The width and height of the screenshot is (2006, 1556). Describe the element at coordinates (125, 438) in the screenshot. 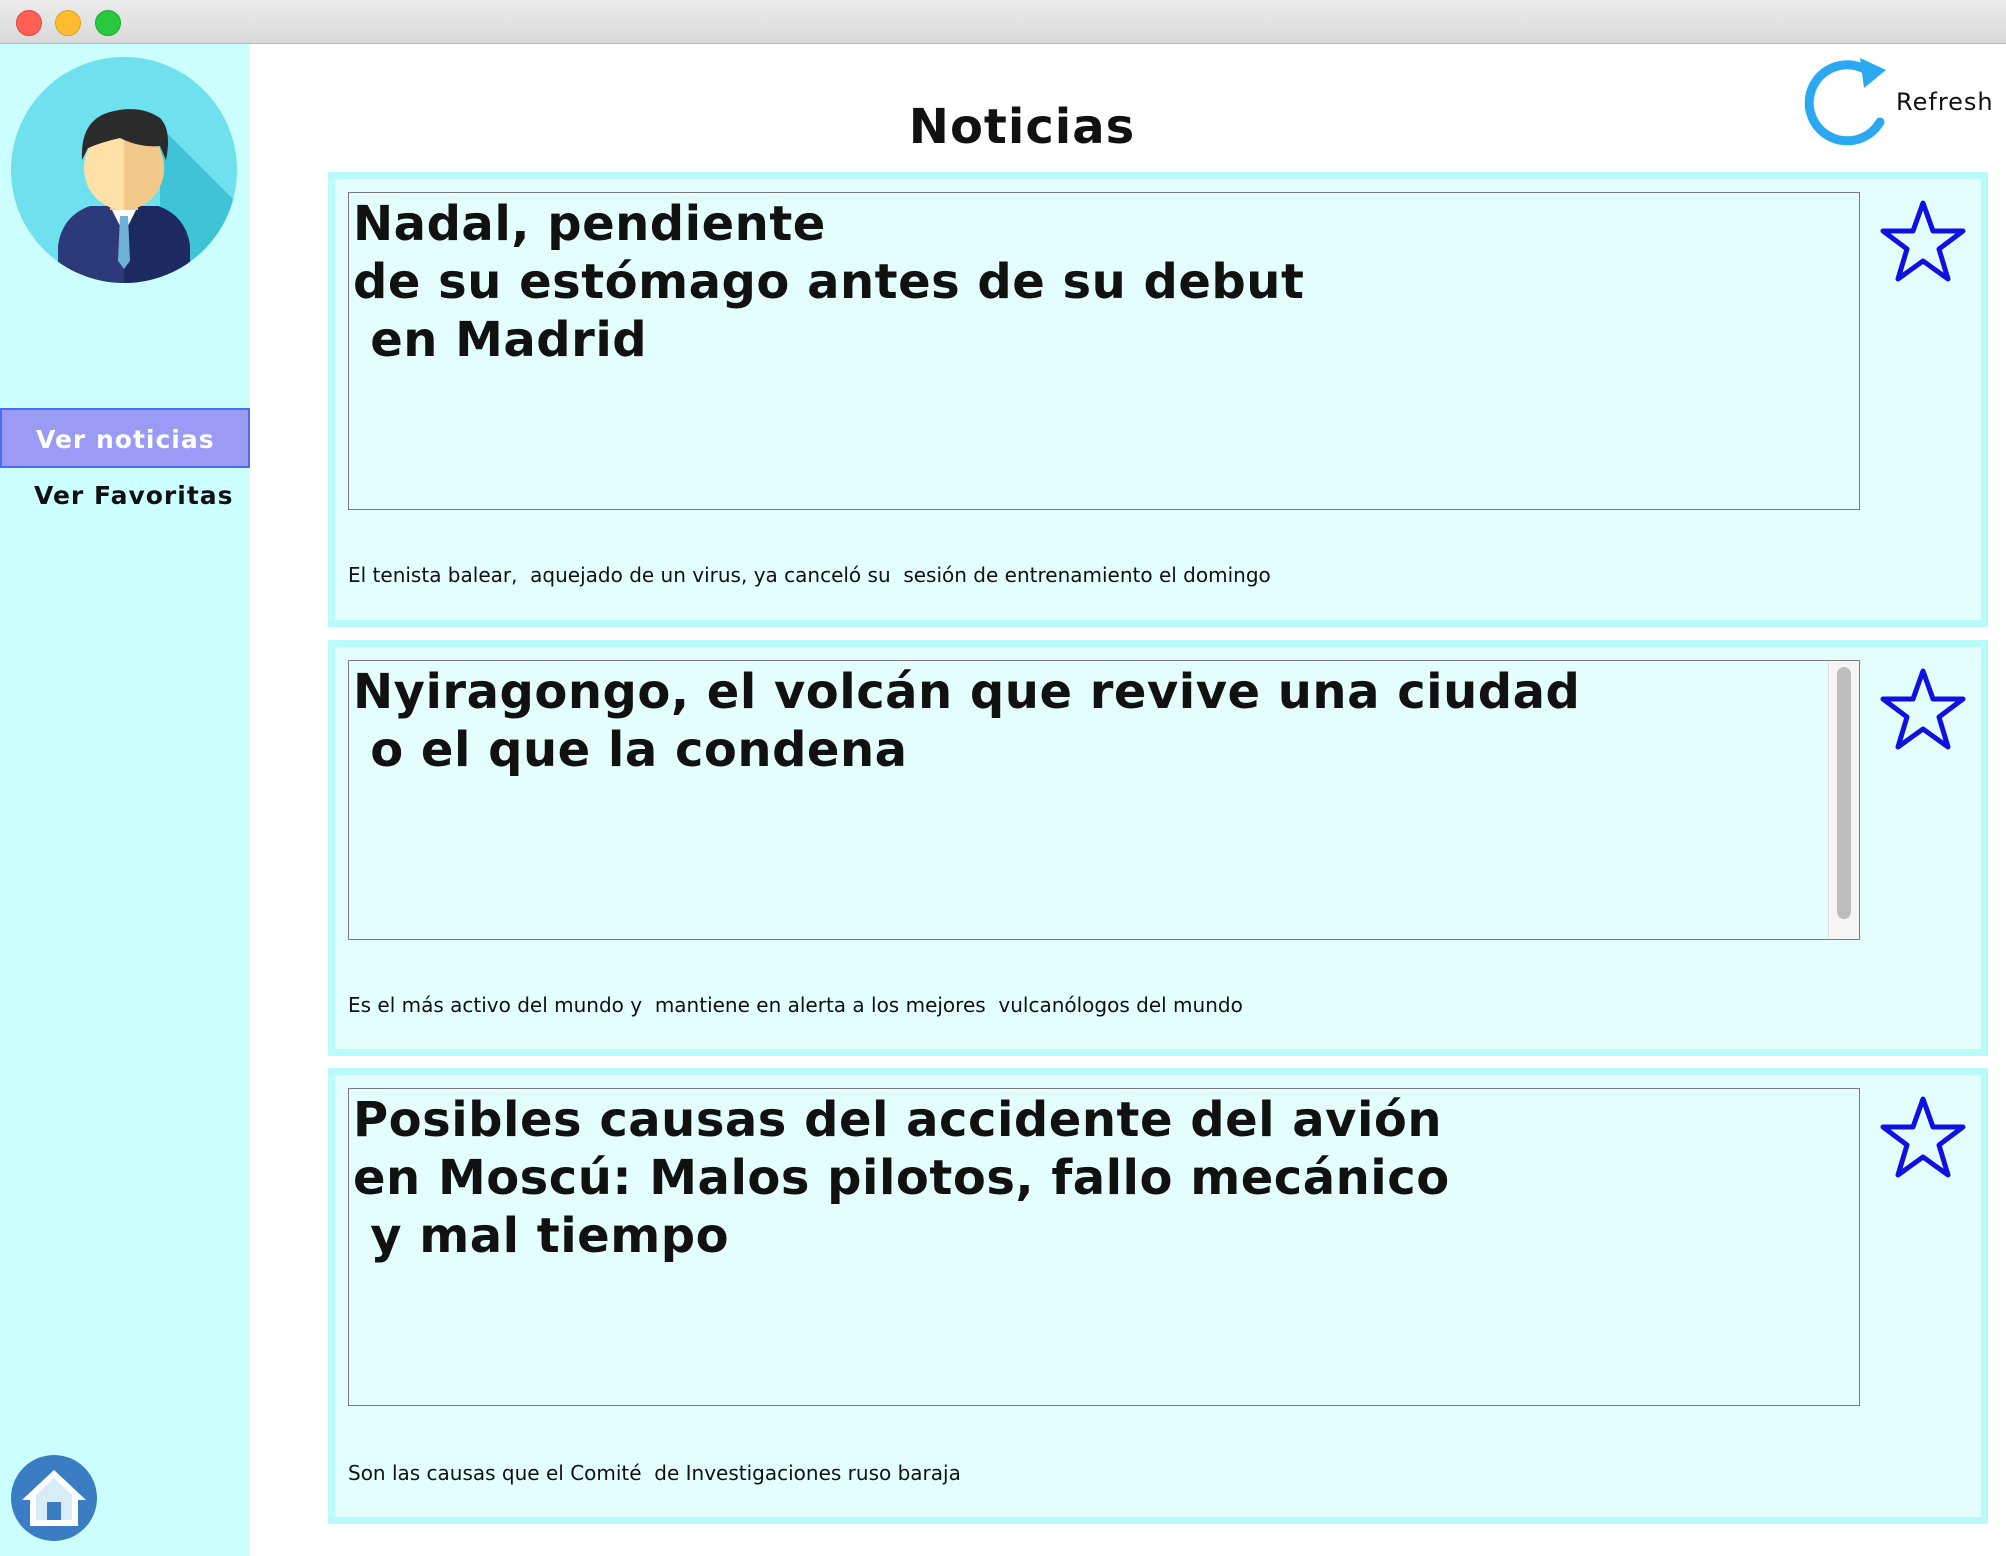

I see `nav-ver-noticias: Ver noticias` at that location.